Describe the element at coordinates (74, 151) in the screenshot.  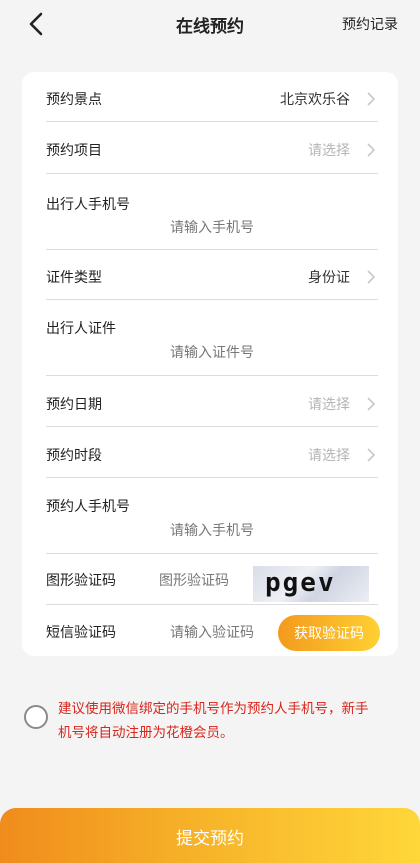
I see `item-label: 预约项目` at that location.